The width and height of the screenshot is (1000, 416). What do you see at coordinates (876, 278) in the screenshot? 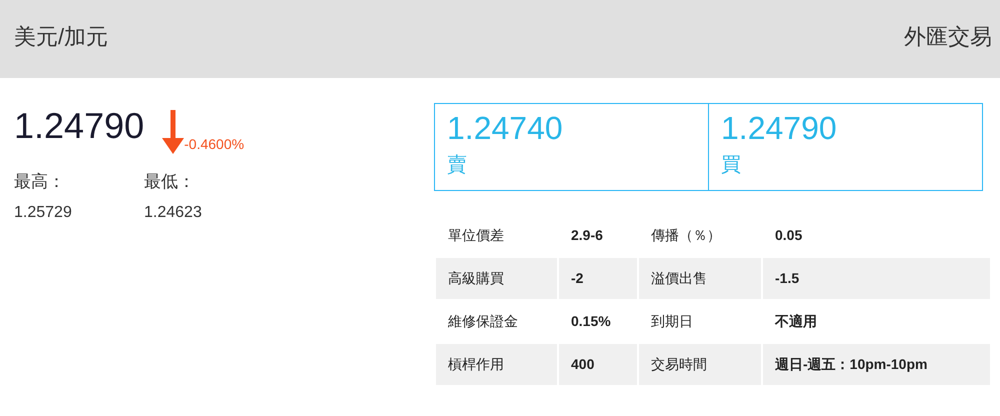
I see `detail-value: -1.5` at bounding box center [876, 278].